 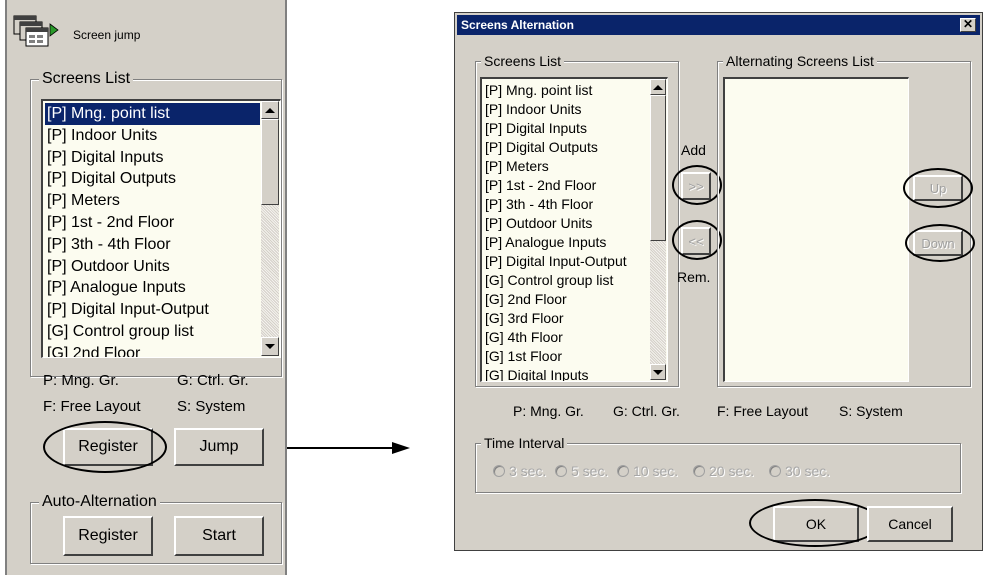 I want to click on scroll-thumb, so click(x=270, y=162).